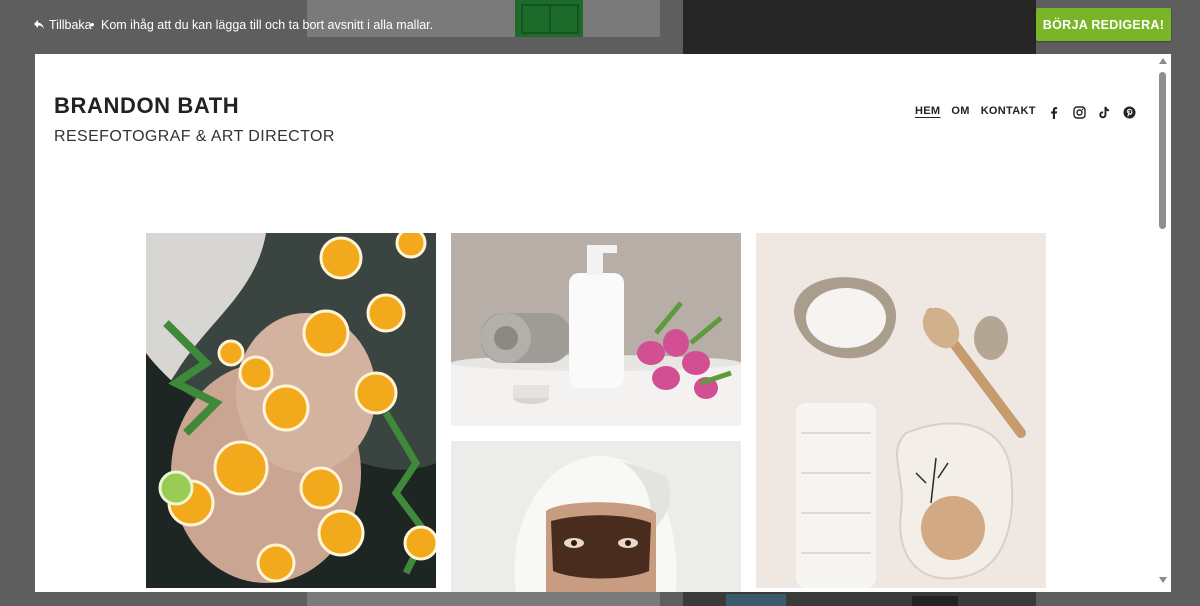 This screenshot has width=1200, height=606. Describe the element at coordinates (1163, 323) in the screenshot. I see `preview-scrollbar` at that location.